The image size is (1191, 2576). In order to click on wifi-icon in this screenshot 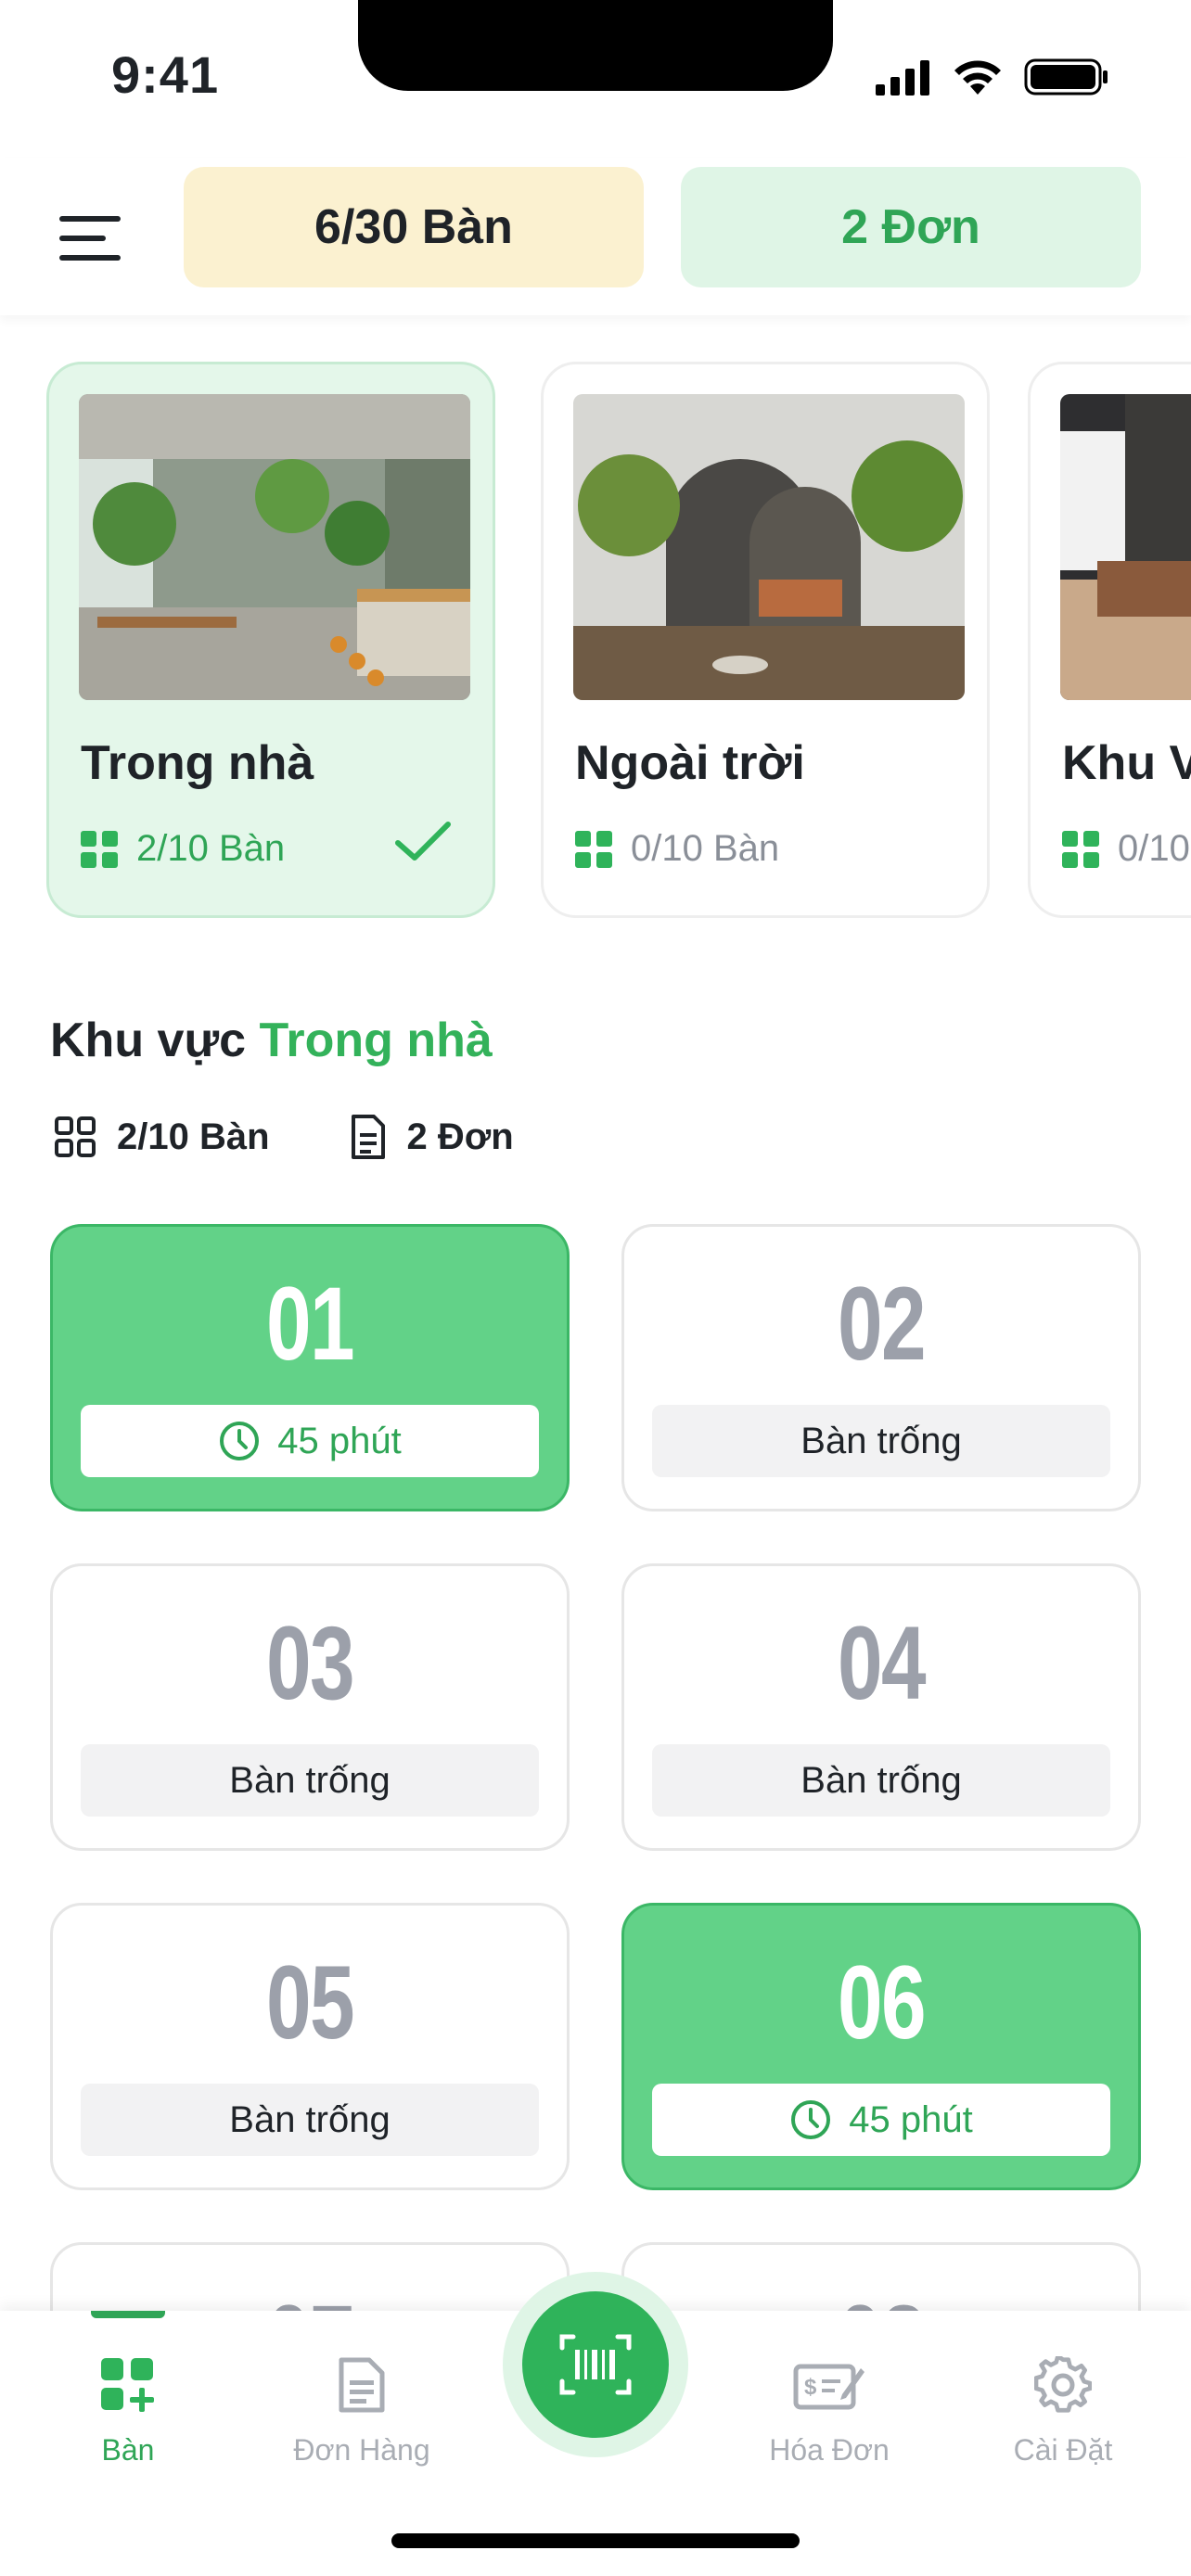, I will do `click(977, 77)`.